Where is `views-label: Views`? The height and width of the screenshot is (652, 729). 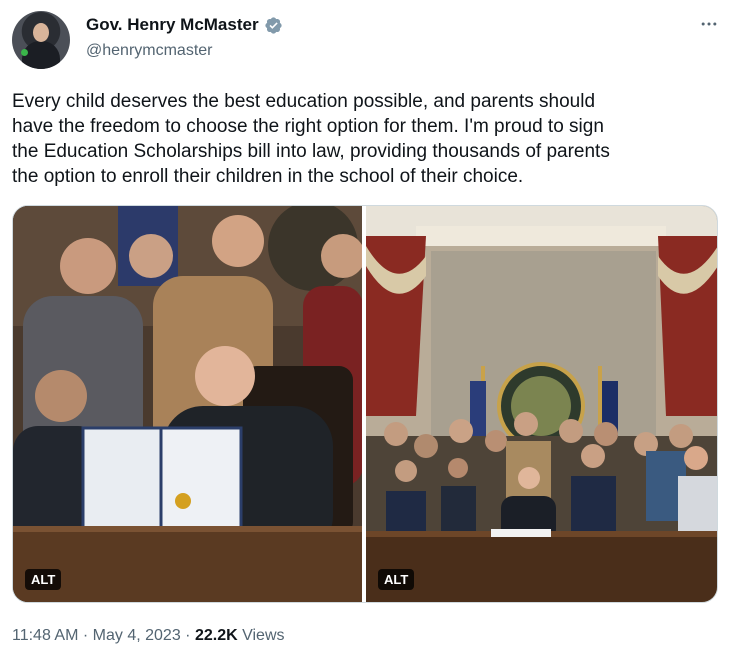 views-label: Views is located at coordinates (263, 635).